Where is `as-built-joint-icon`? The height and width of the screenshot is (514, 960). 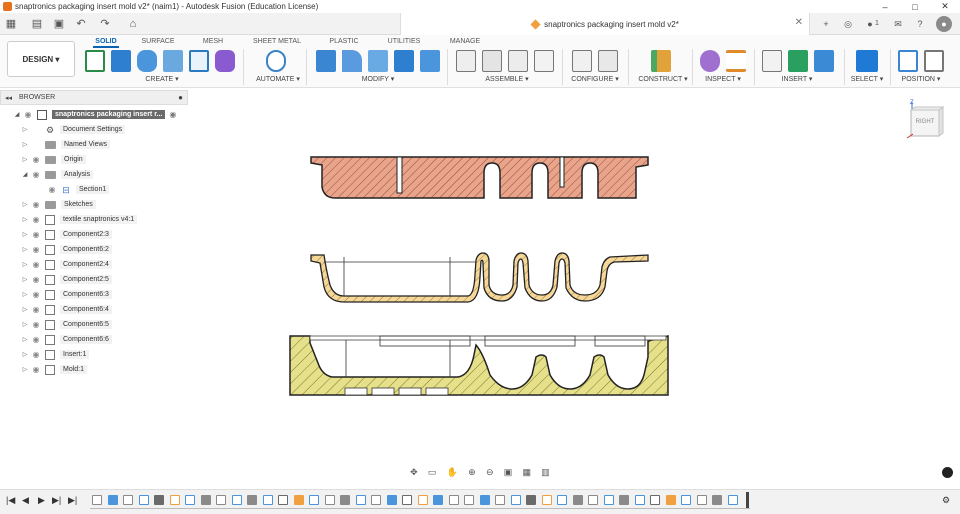
as-built-joint-icon is located at coordinates (518, 61).